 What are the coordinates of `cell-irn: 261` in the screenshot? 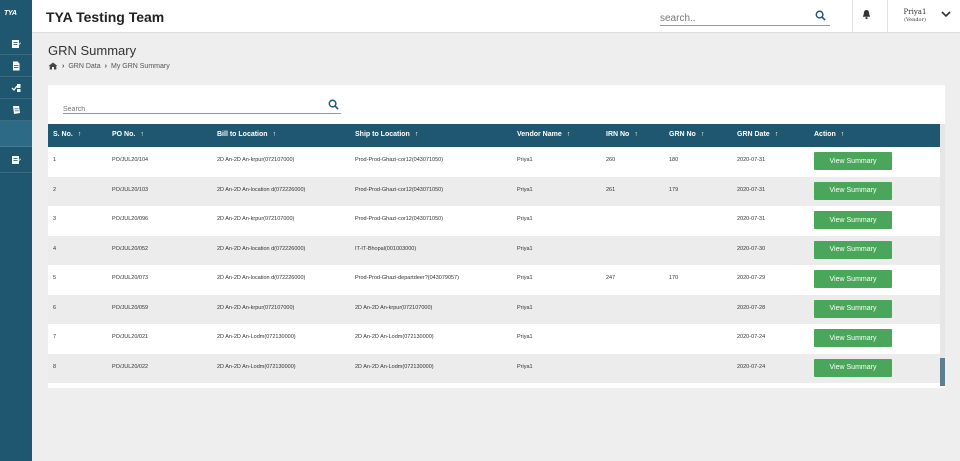 It's located at (611, 189).